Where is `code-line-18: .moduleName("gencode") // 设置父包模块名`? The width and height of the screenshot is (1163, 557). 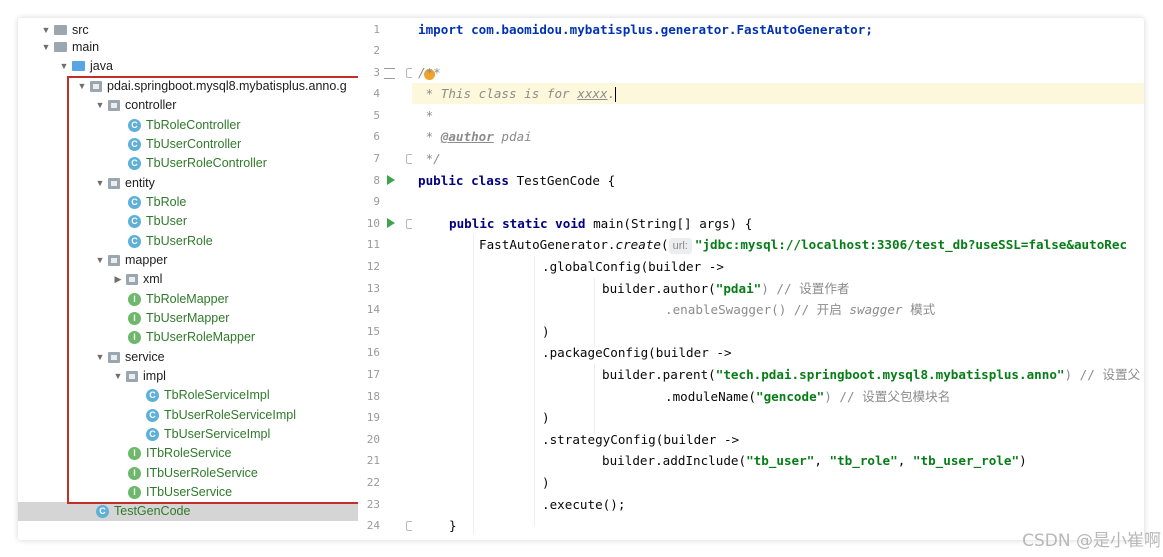
code-line-18: .moduleName("gencode") // 设置父包模块名 is located at coordinates (808, 396).